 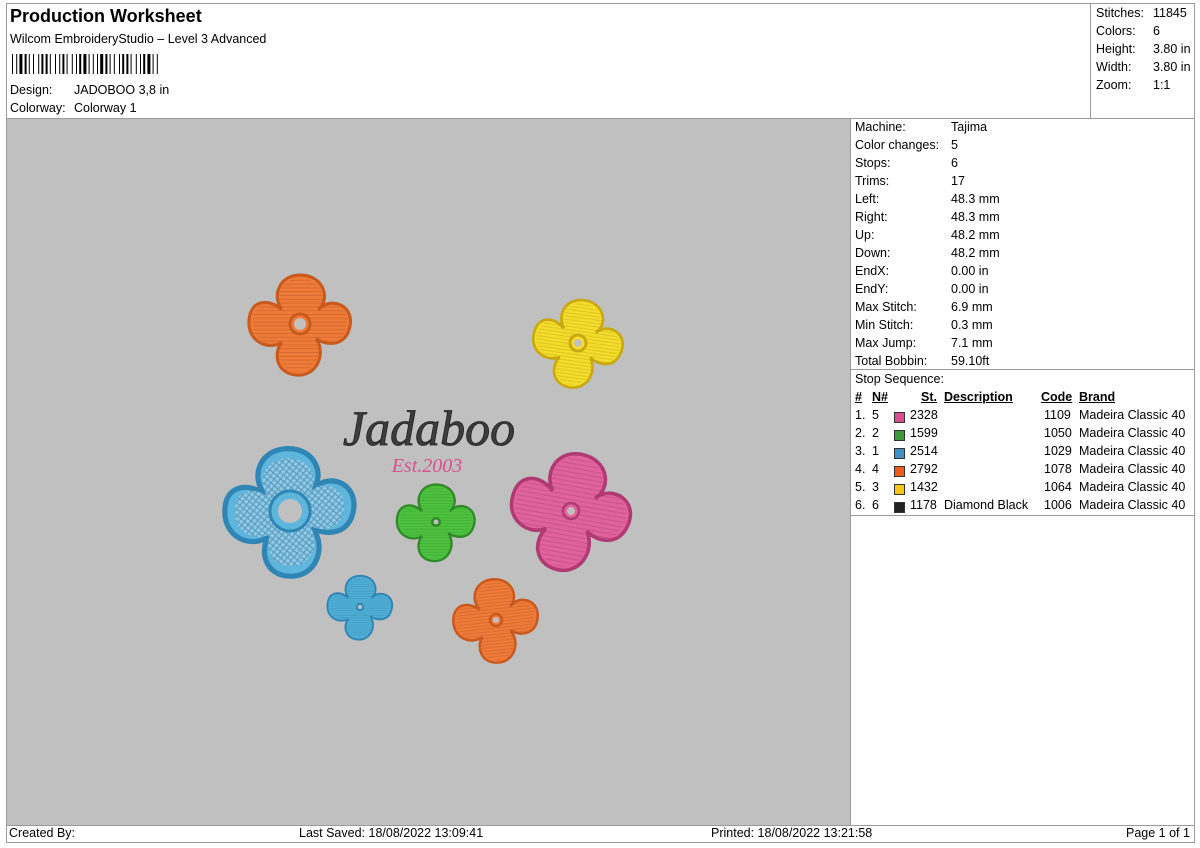 What do you see at coordinates (577, 344) in the screenshot?
I see `flower-yellow` at bounding box center [577, 344].